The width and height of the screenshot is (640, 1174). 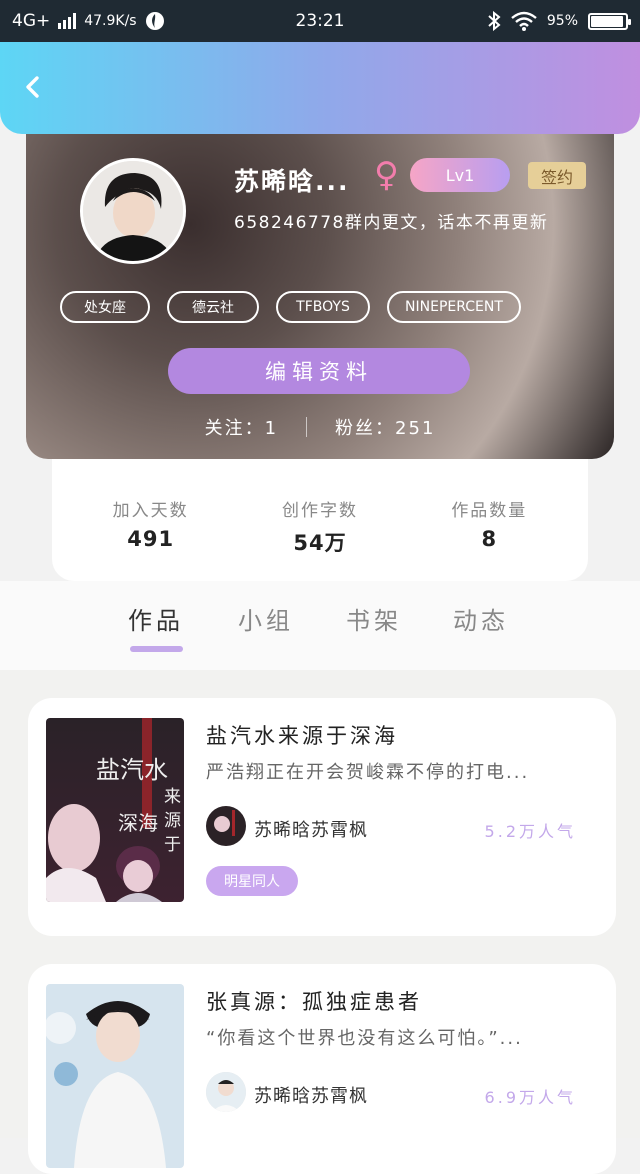 I want to click on clock: 23:21, so click(x=320, y=21).